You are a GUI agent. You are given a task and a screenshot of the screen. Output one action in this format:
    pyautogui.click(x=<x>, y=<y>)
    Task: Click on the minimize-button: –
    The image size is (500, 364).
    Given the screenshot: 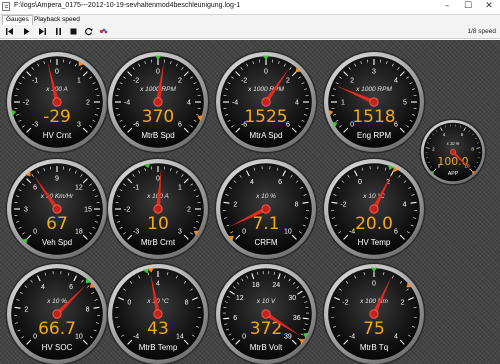 What is the action you would take?
    pyautogui.click(x=447, y=7)
    